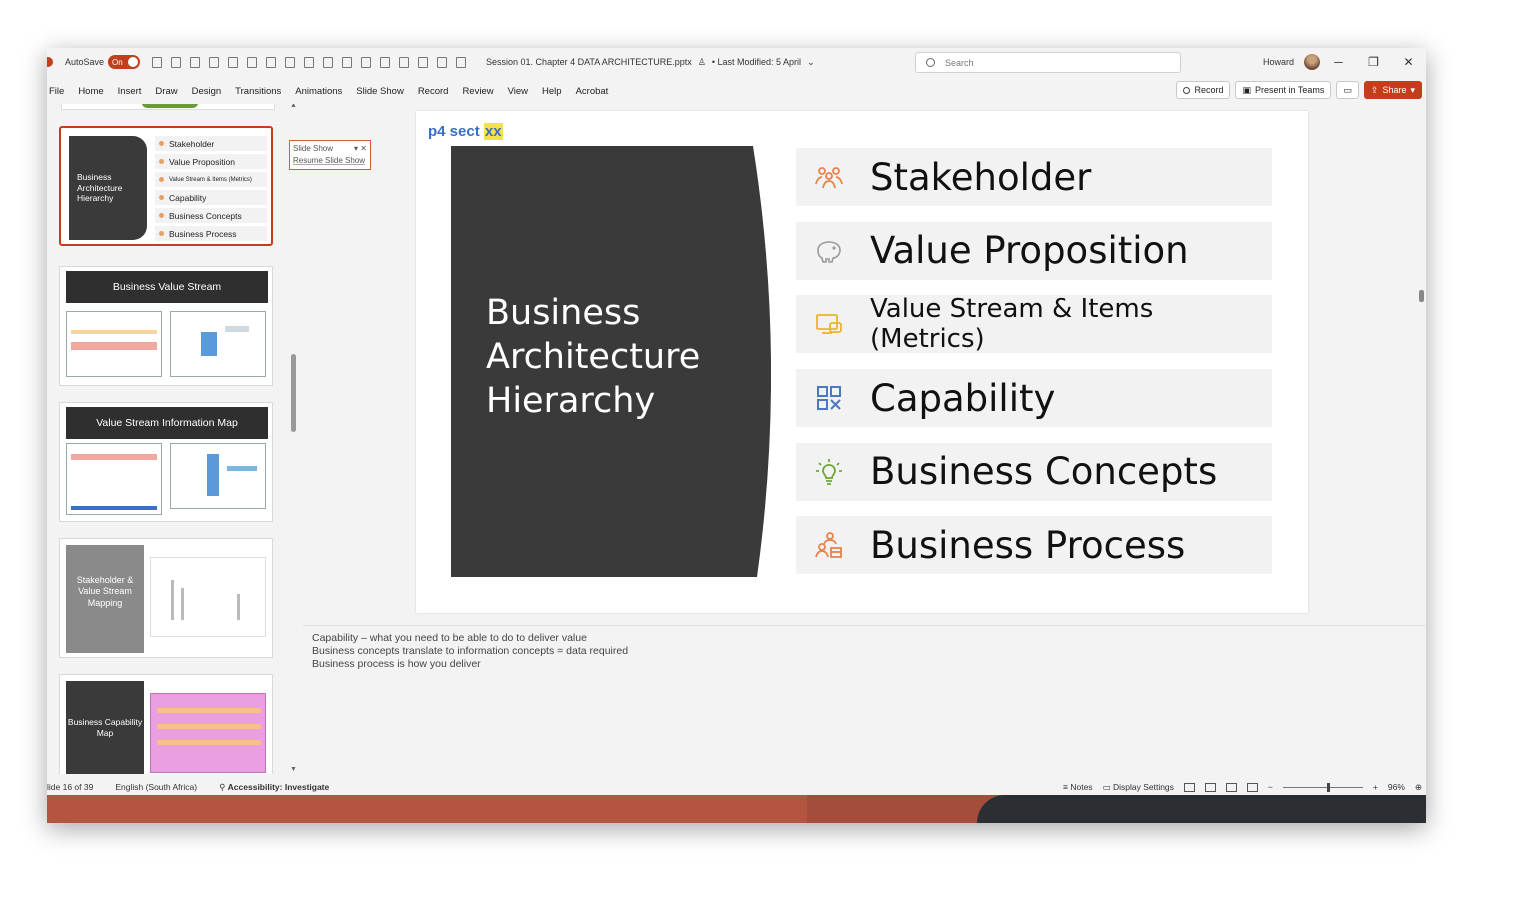  I want to click on slide-thumbnail-partial, so click(168, 107).